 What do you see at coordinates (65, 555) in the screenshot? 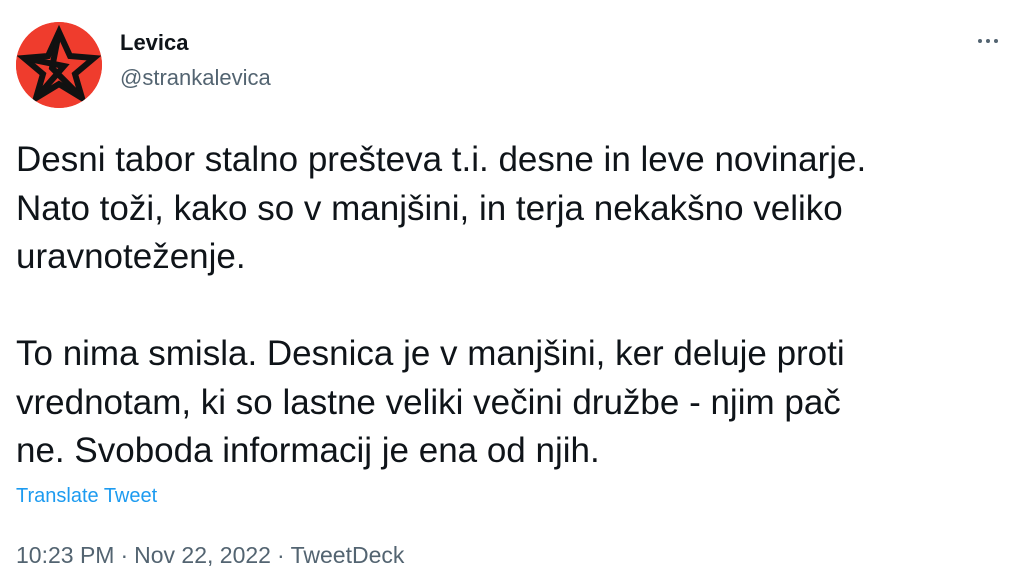
I see `tweet-time: 10:23 PM` at bounding box center [65, 555].